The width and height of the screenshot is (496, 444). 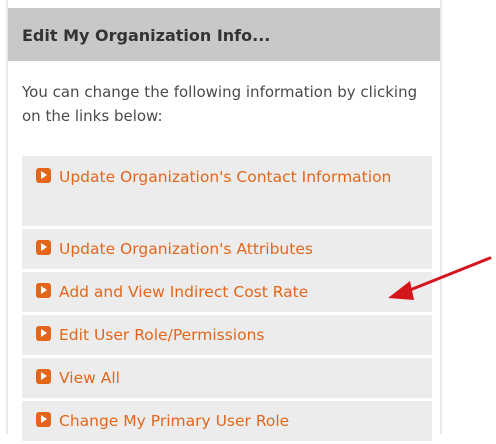 I want to click on link-update-attributes: Update Organization's Attributes, so click(x=227, y=250).